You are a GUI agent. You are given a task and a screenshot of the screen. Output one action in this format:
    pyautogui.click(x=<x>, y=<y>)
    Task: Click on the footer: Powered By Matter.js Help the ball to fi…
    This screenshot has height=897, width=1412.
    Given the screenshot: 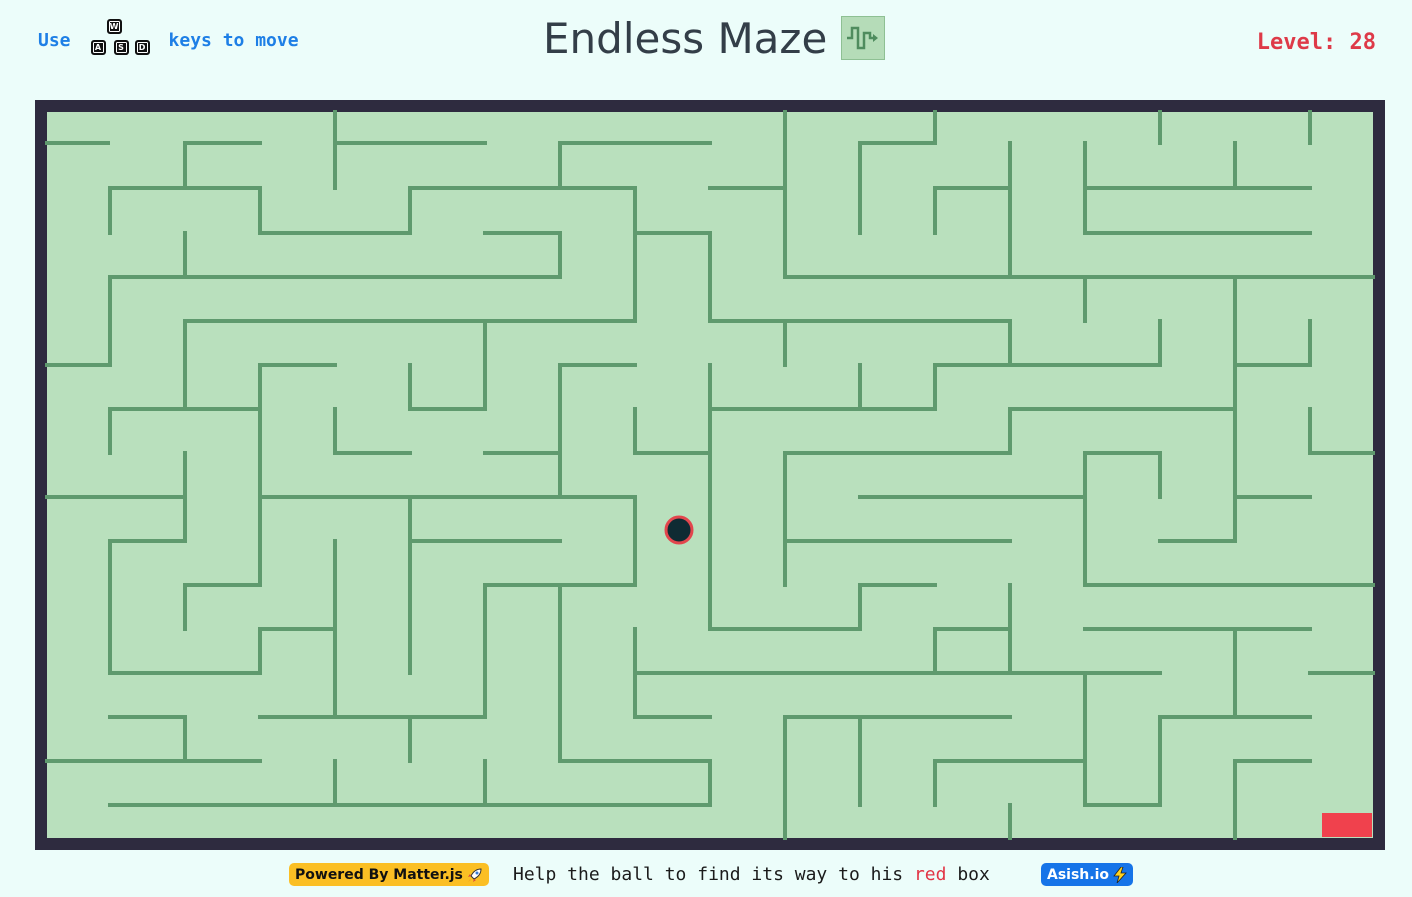 What is the action you would take?
    pyautogui.click(x=706, y=875)
    